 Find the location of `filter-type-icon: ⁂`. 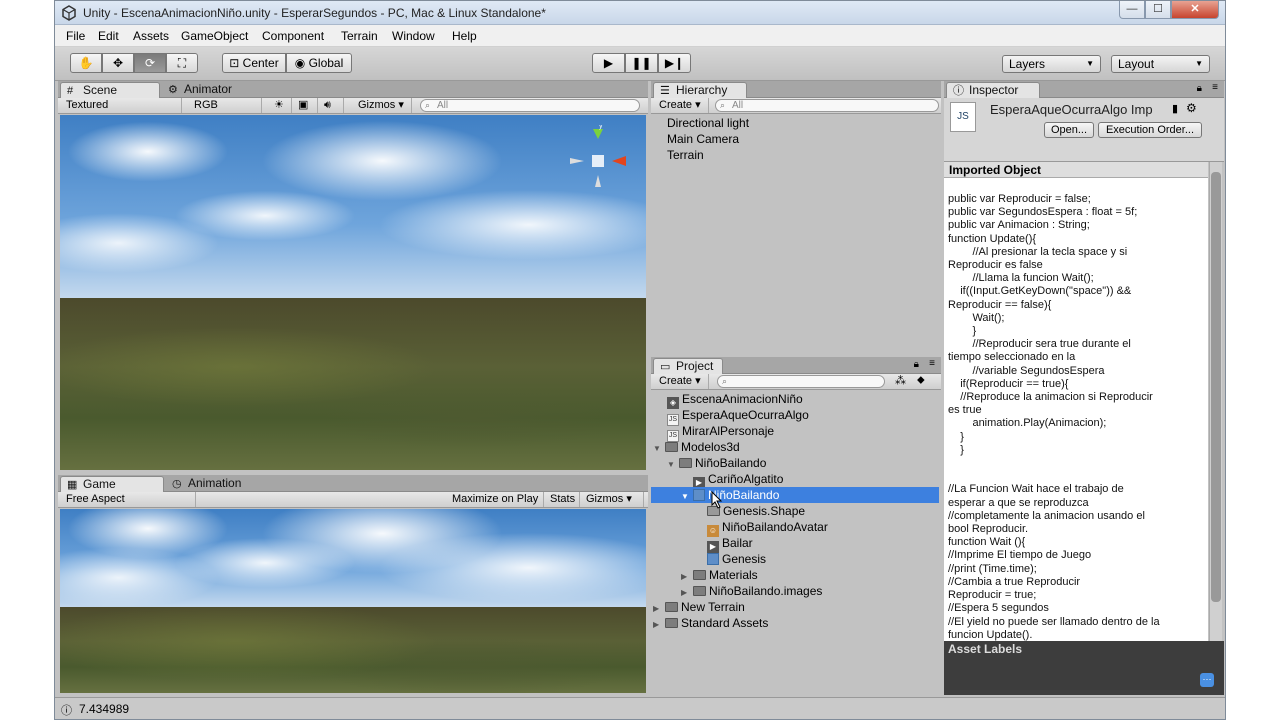

filter-type-icon: ⁂ is located at coordinates (900, 380).